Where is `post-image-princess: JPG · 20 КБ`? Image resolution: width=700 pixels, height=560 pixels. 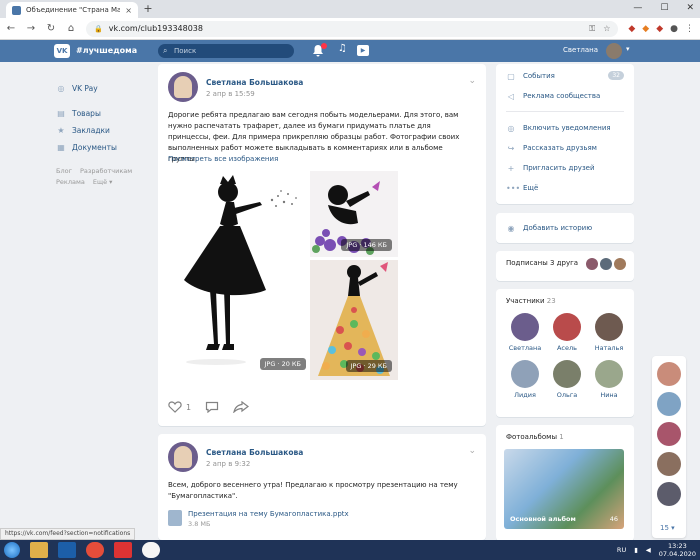
post-image-princess: JPG · 20 КБ is located at coordinates (240, 275).